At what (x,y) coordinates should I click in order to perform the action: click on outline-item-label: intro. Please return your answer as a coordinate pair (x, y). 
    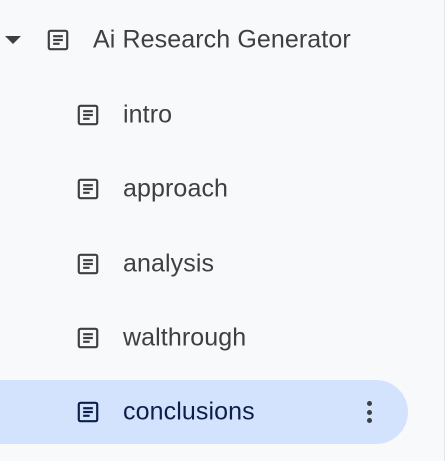
    Looking at the image, I should click on (148, 114).